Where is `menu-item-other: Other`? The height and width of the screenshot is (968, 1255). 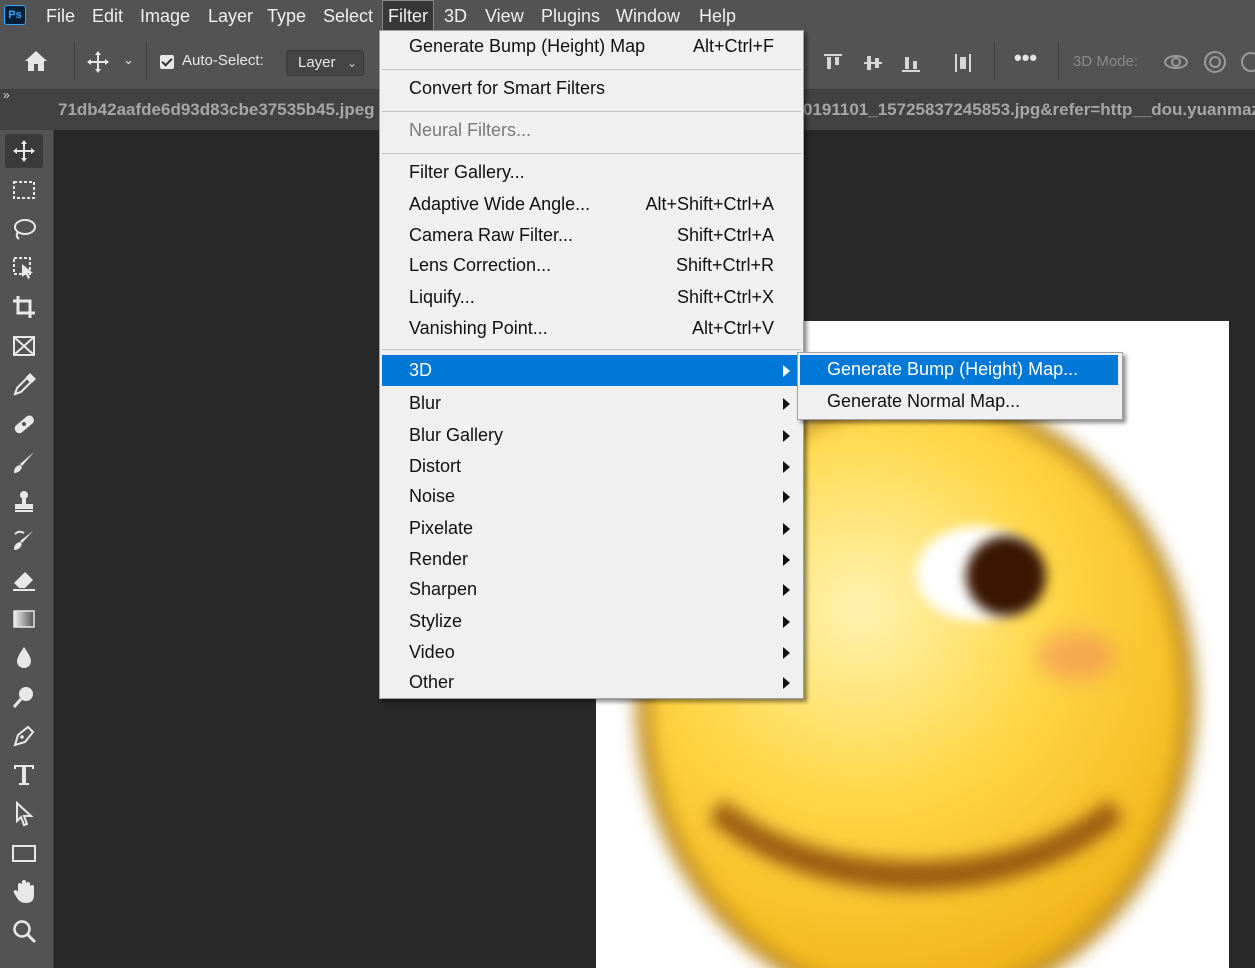 menu-item-other: Other is located at coordinates (591, 682).